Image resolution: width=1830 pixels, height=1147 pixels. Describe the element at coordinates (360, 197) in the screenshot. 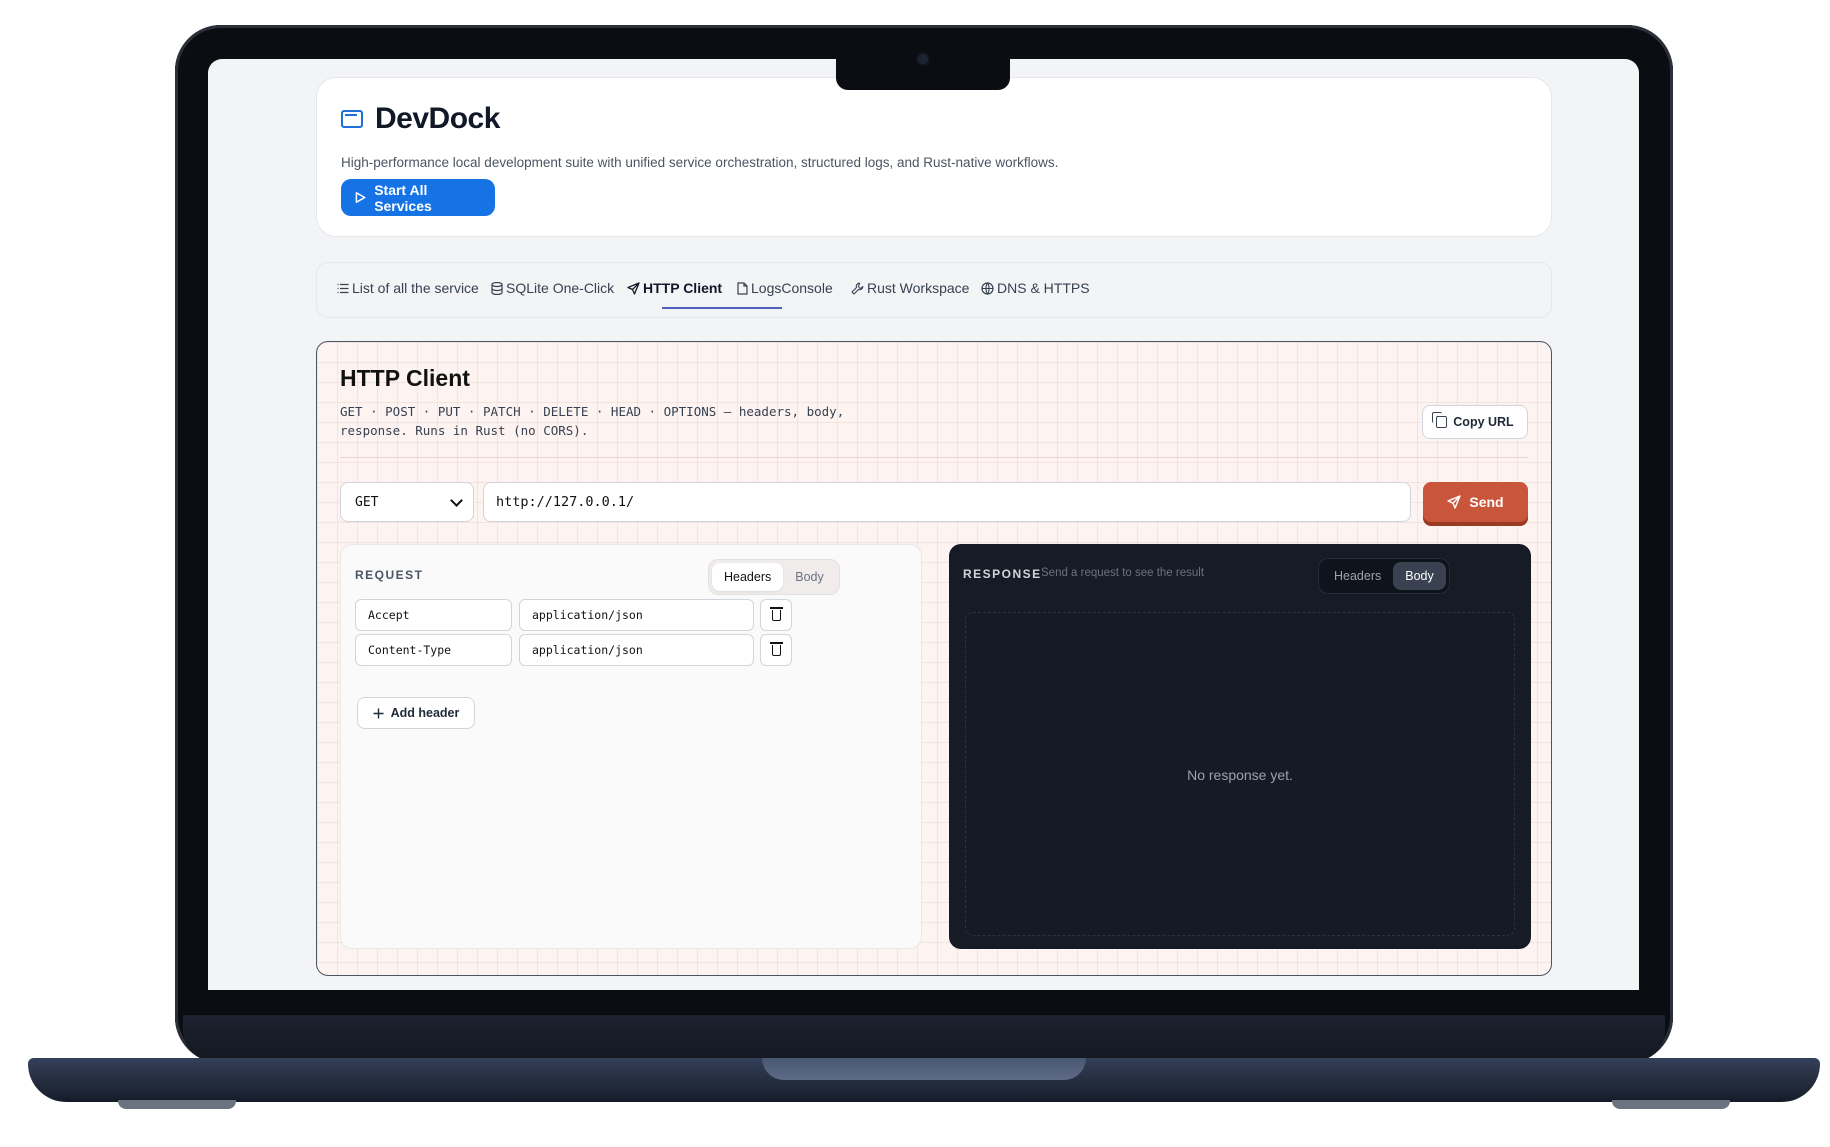

I see `play-icon` at that location.